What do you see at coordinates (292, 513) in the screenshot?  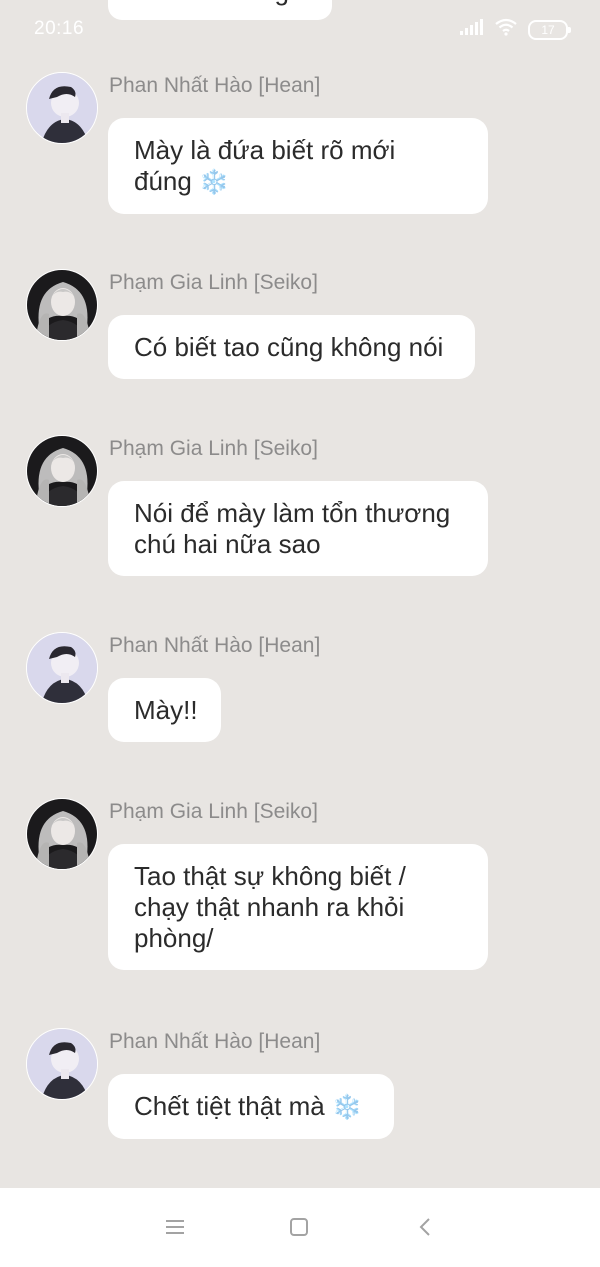 I see `message-line: Nói để mày làm tổn thương` at bounding box center [292, 513].